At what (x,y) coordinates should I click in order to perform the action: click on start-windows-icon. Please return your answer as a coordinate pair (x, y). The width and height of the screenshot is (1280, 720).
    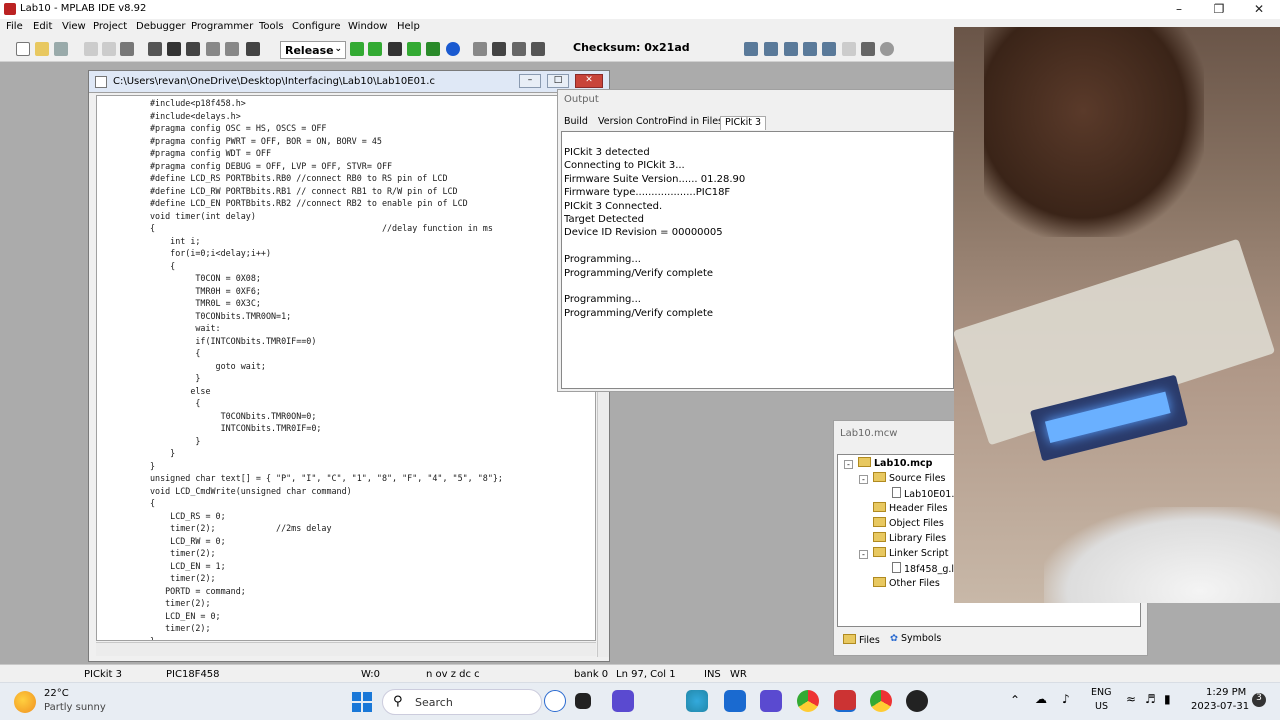
    Looking at the image, I should click on (362, 702).